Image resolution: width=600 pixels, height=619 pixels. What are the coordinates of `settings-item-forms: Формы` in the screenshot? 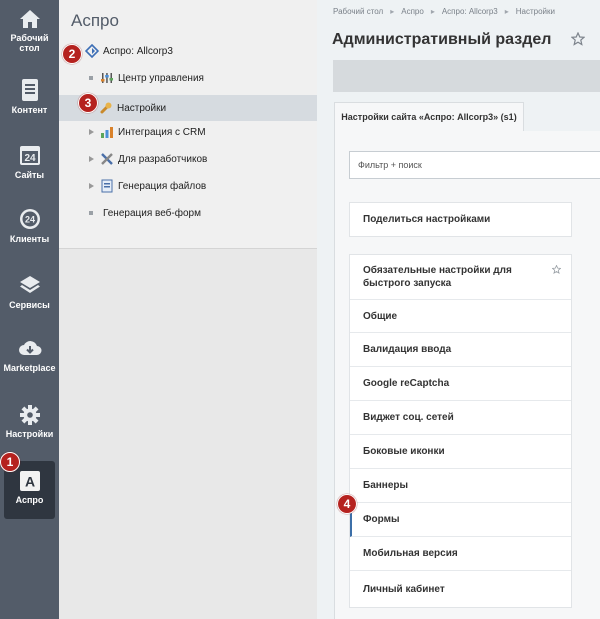 It's located at (460, 520).